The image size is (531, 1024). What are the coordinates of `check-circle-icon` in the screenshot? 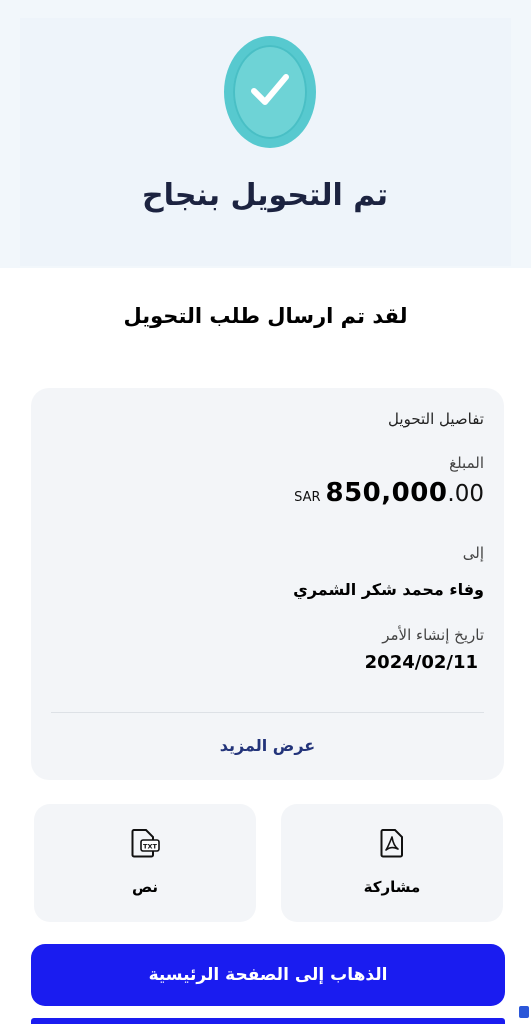 It's located at (270, 92).